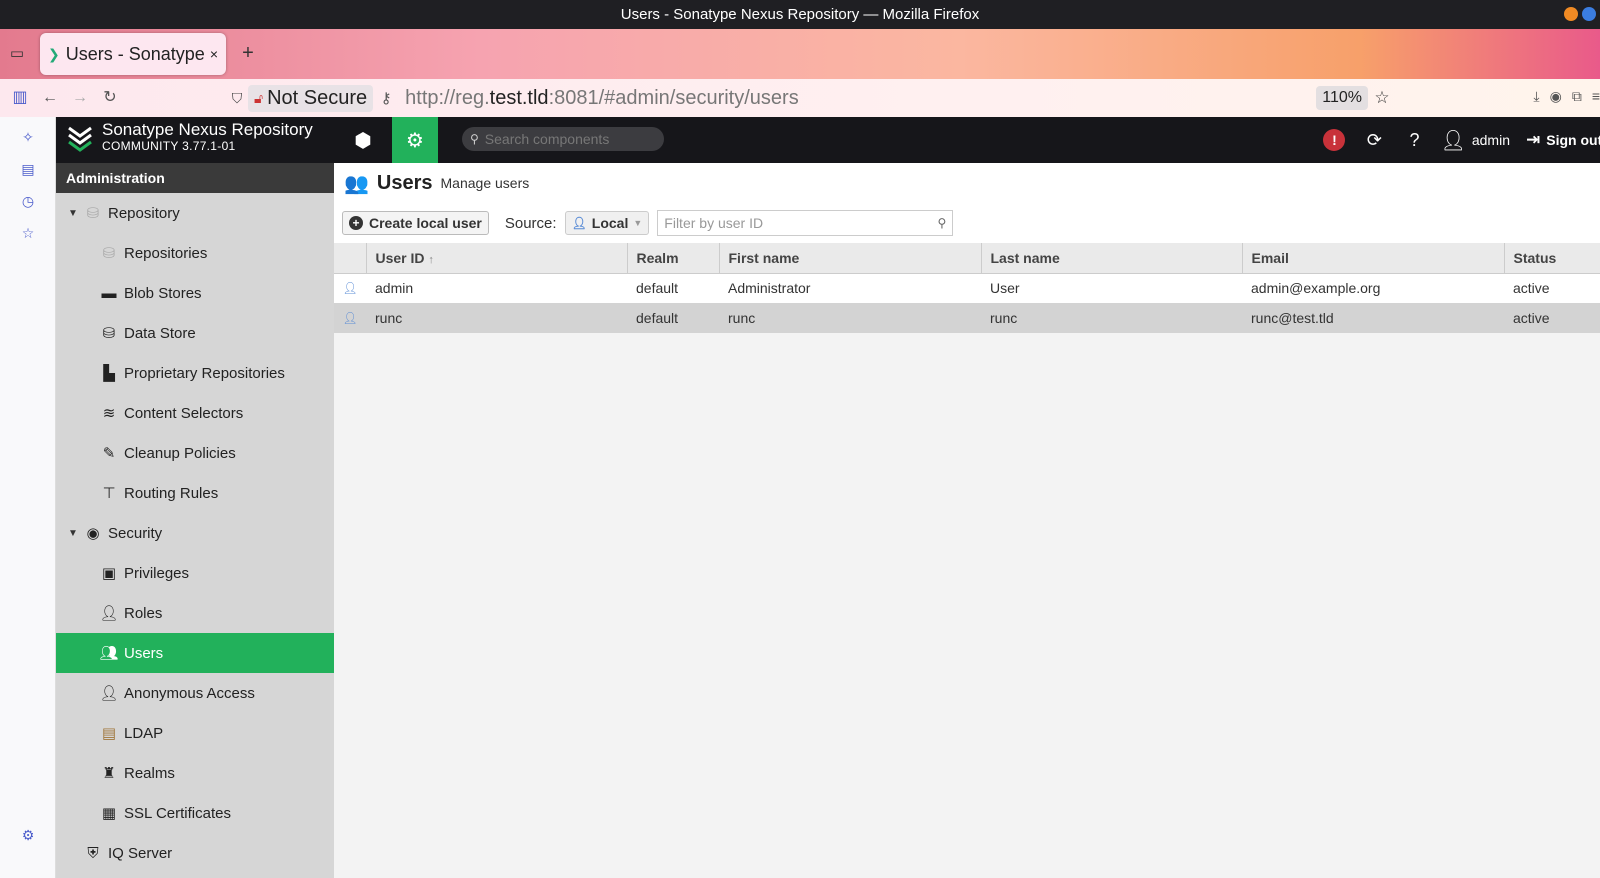 The image size is (1600, 878). Describe the element at coordinates (431, 259) in the screenshot. I see `sort-up-icon: ↑` at that location.